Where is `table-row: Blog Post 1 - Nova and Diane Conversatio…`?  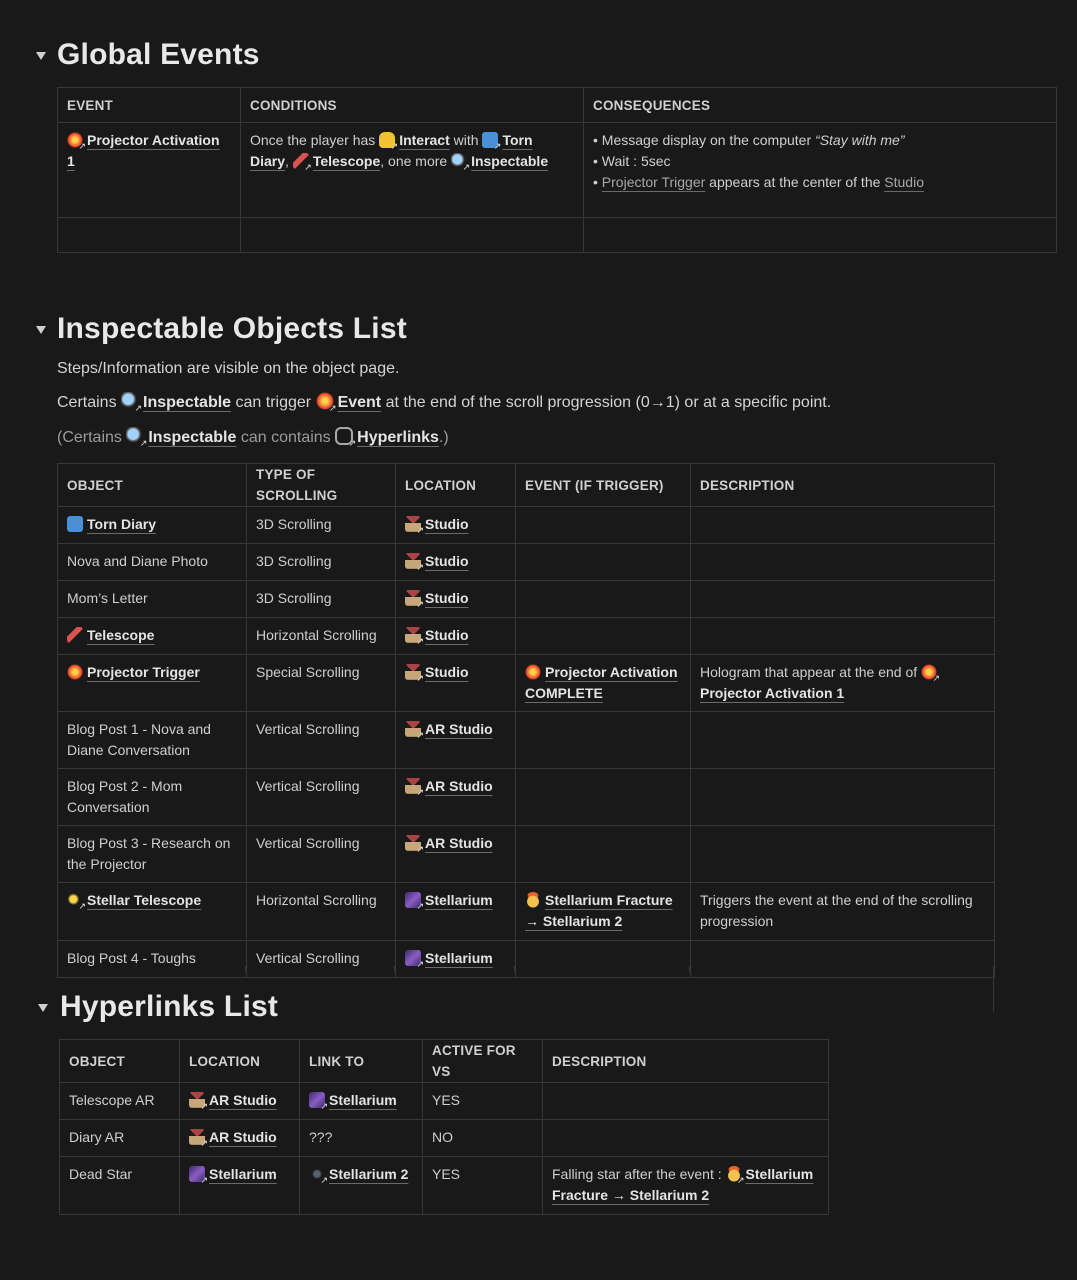
table-row: Blog Post 1 - Nova and Diane Conversatio… is located at coordinates (526, 740).